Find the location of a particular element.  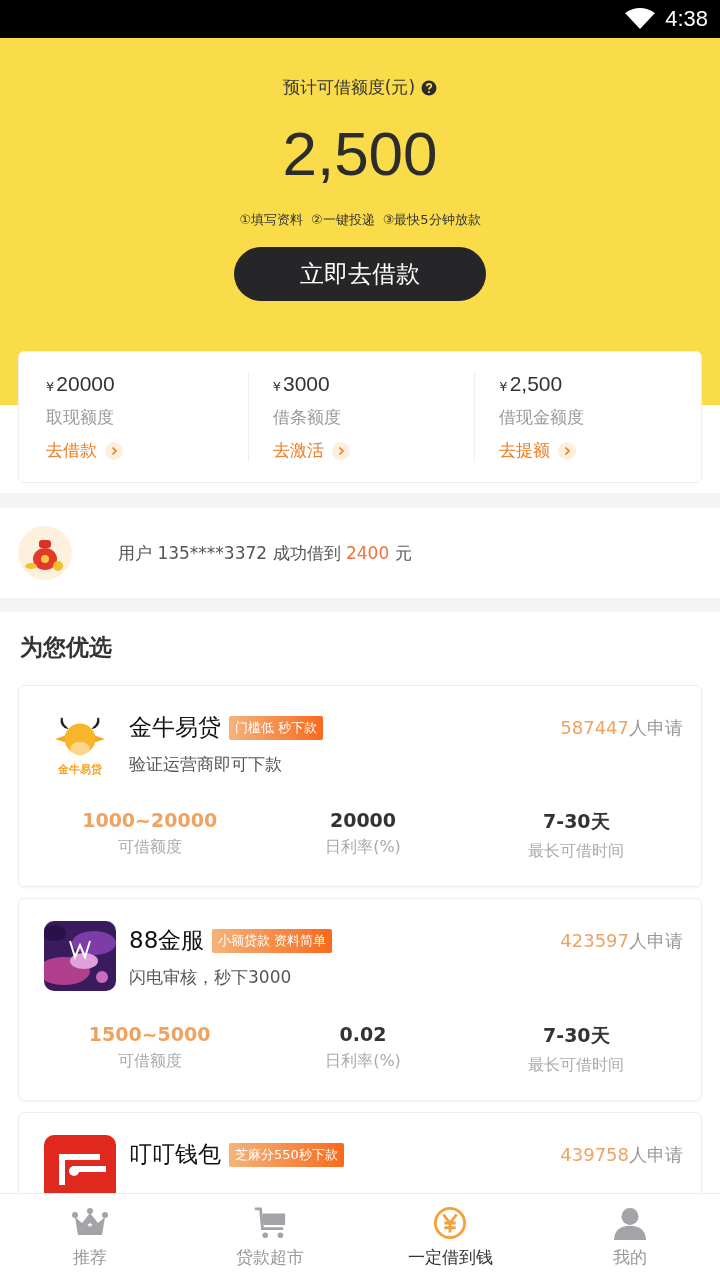

tab-item: 我的 is located at coordinates (630, 1237).